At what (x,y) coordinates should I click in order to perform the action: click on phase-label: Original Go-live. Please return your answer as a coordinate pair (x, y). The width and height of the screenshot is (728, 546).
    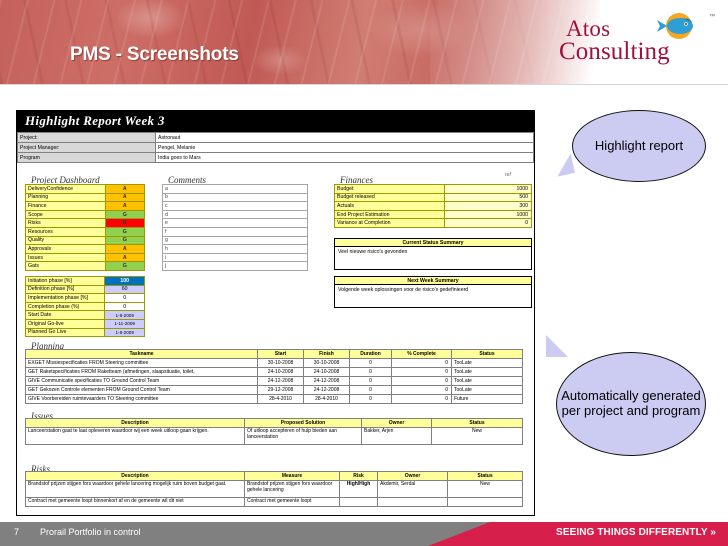
    Looking at the image, I should click on (65, 323).